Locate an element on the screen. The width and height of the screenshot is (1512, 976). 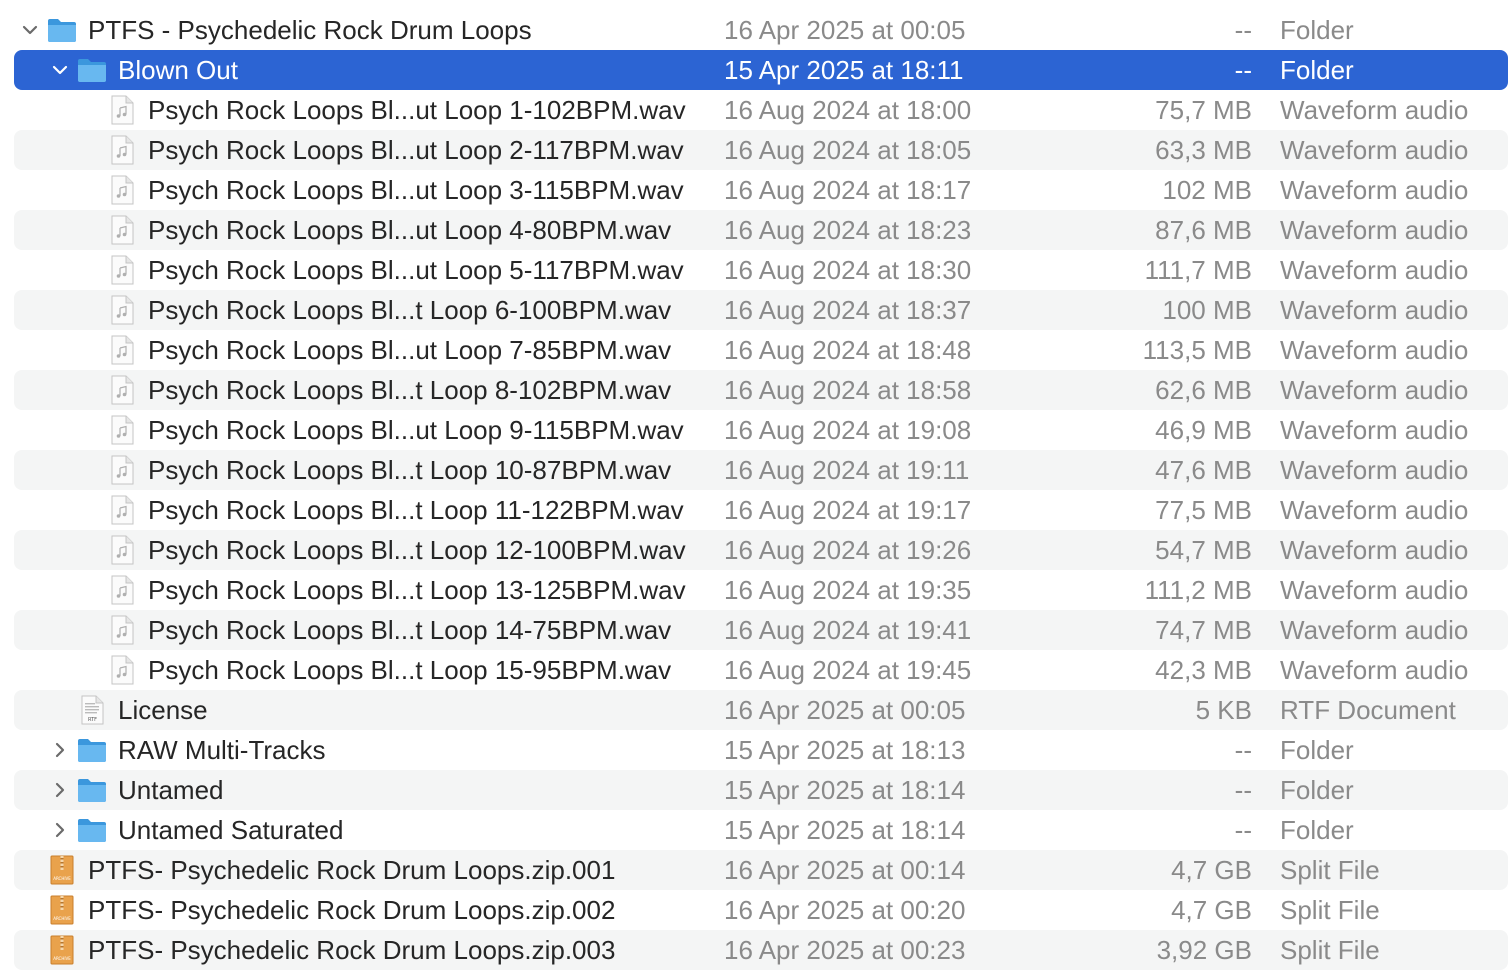
file-size: 3,92 GB is located at coordinates (1204, 950).